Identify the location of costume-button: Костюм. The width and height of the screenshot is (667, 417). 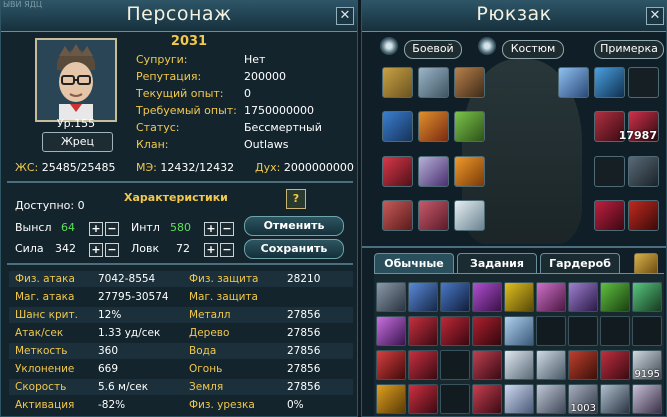
(533, 49).